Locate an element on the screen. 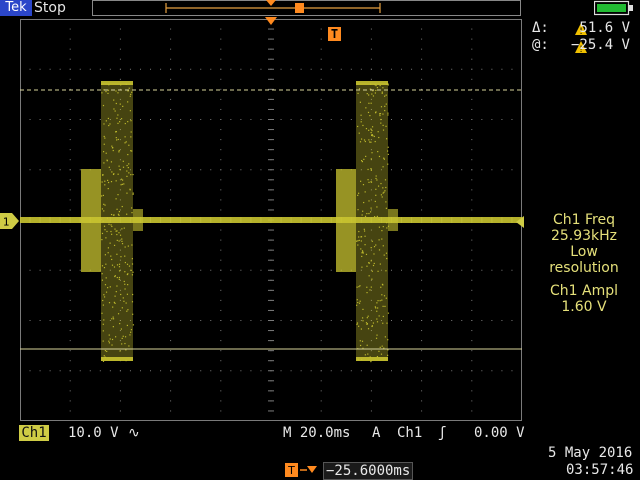 This screenshot has height=480, width=640. cursor-delta-label: Δ: is located at coordinates (540, 28).